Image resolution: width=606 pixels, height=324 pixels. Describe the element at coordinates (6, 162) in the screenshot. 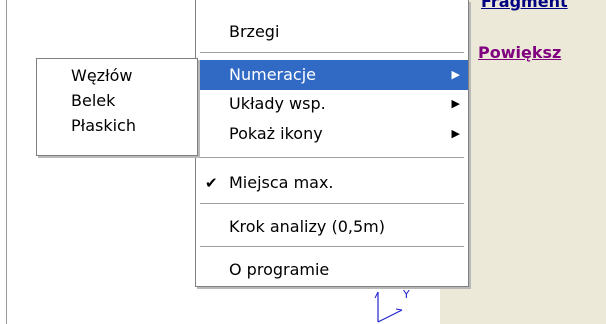

I see `canvas-border` at that location.